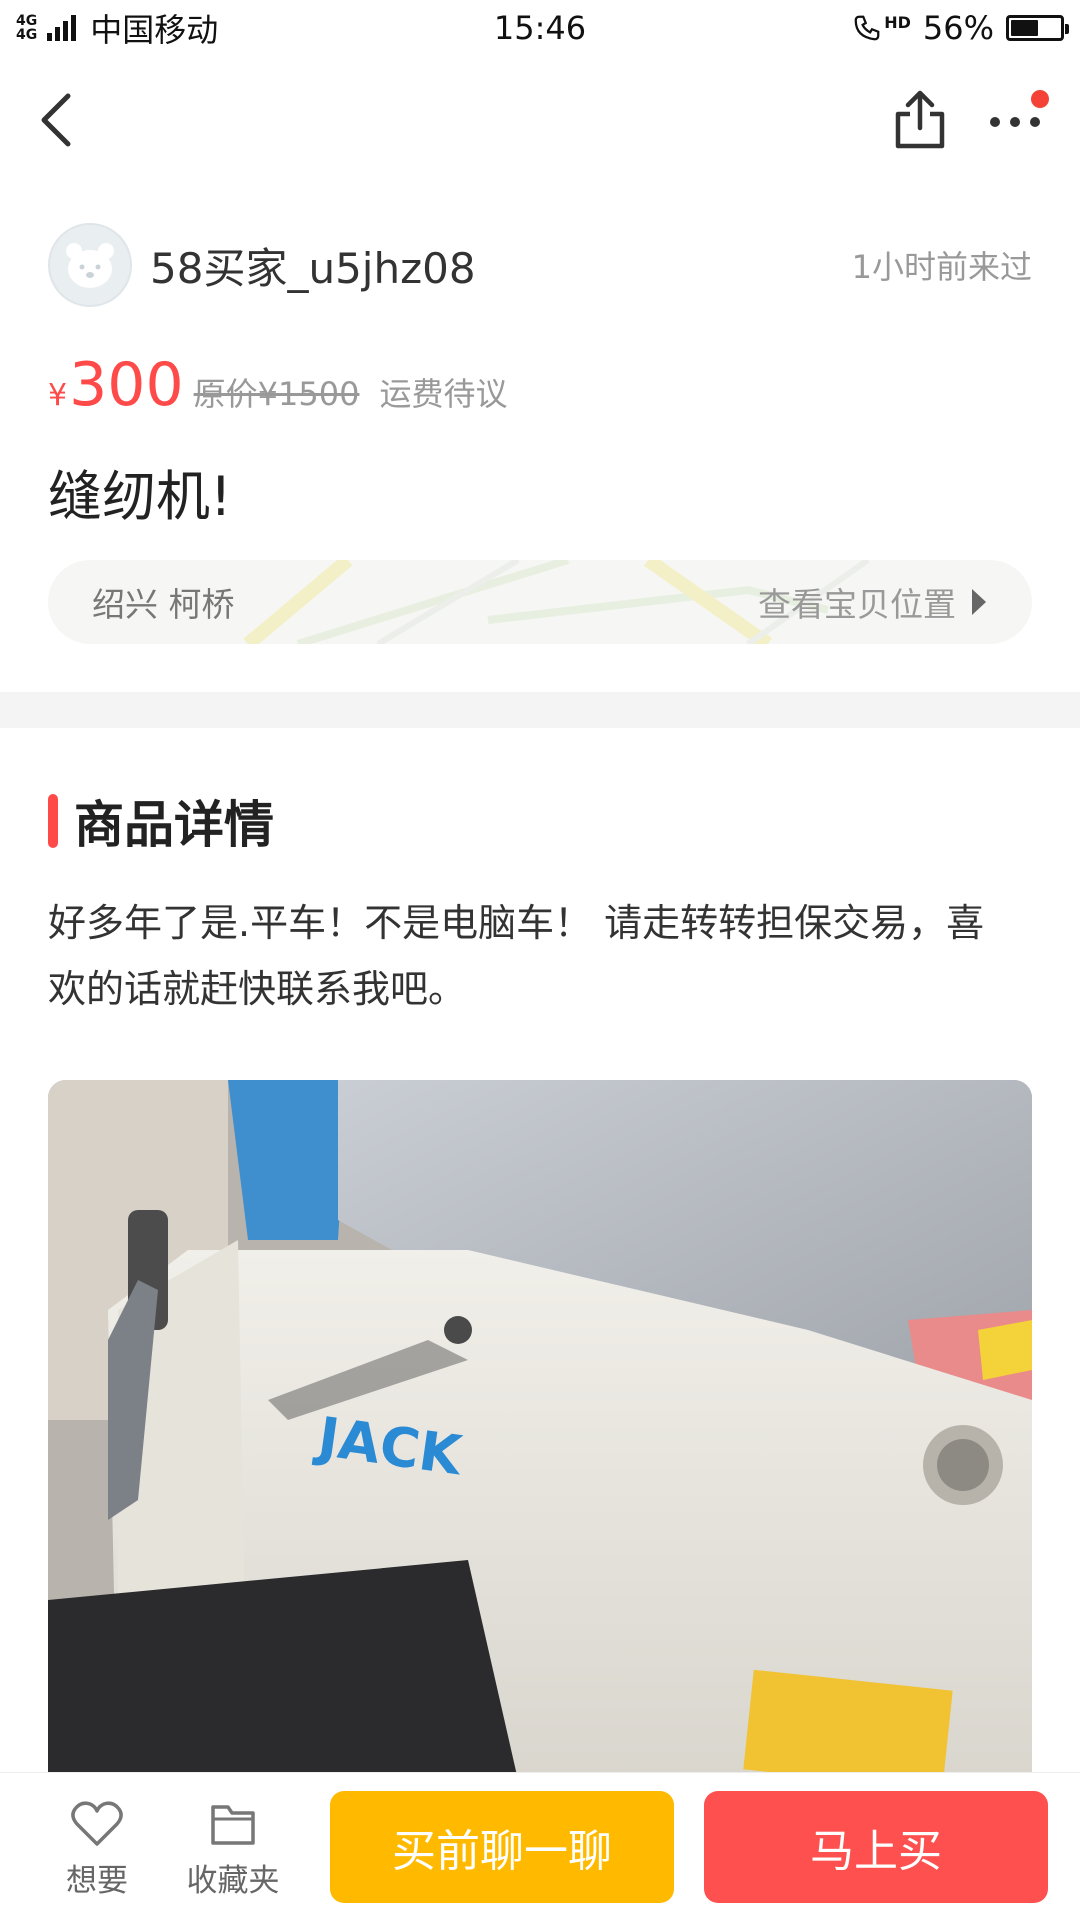 The image size is (1080, 1920). I want to click on seller-row: 58买家_u5jhz08 1小时前来过, so click(540, 265).